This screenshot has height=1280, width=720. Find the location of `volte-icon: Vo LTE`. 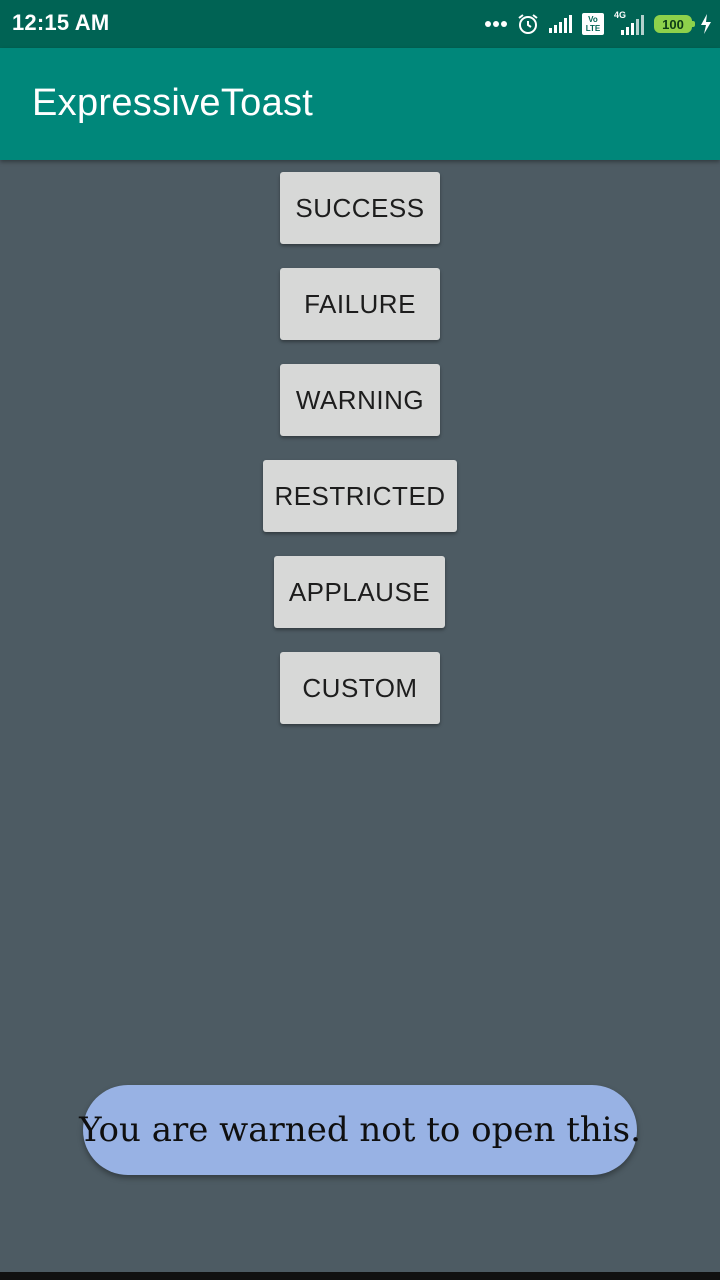

volte-icon: Vo LTE is located at coordinates (593, 24).